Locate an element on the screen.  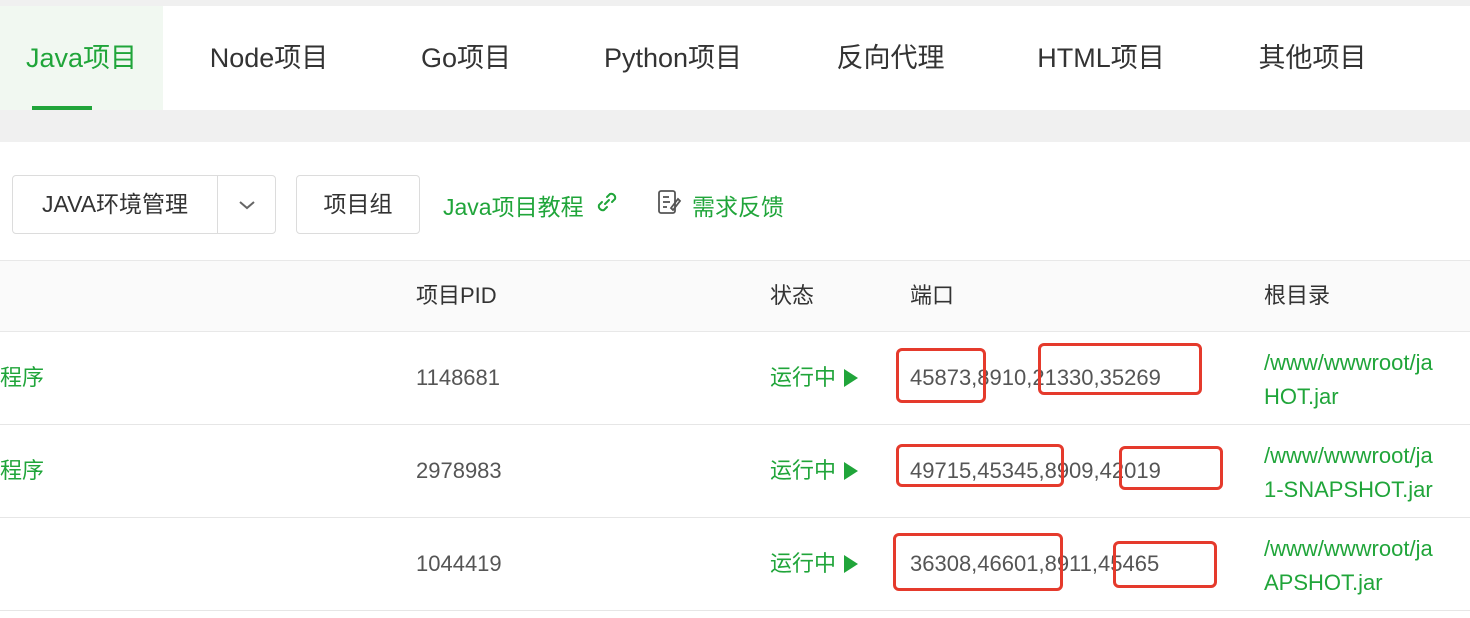
project-pid: 1148681 is located at coordinates (458, 377).